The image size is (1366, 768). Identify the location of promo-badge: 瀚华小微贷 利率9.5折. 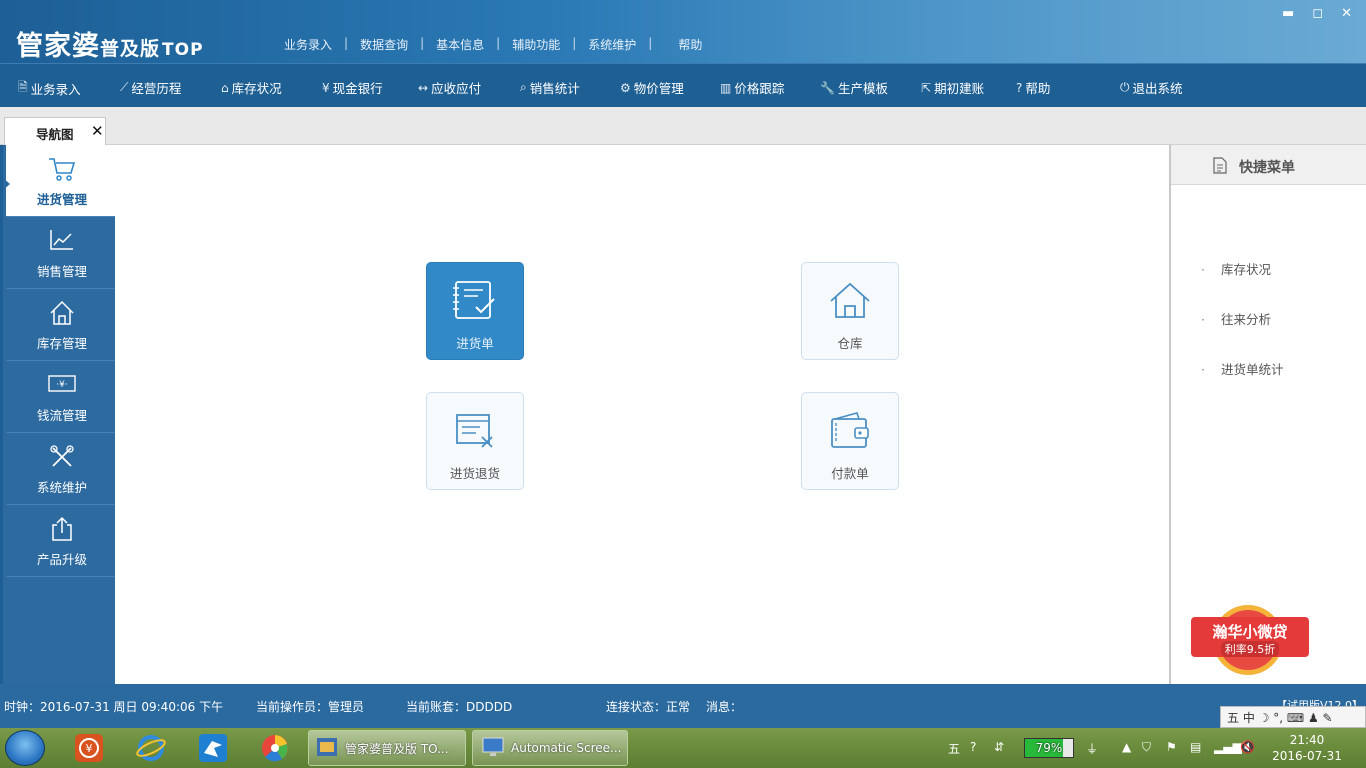
(1250, 640).